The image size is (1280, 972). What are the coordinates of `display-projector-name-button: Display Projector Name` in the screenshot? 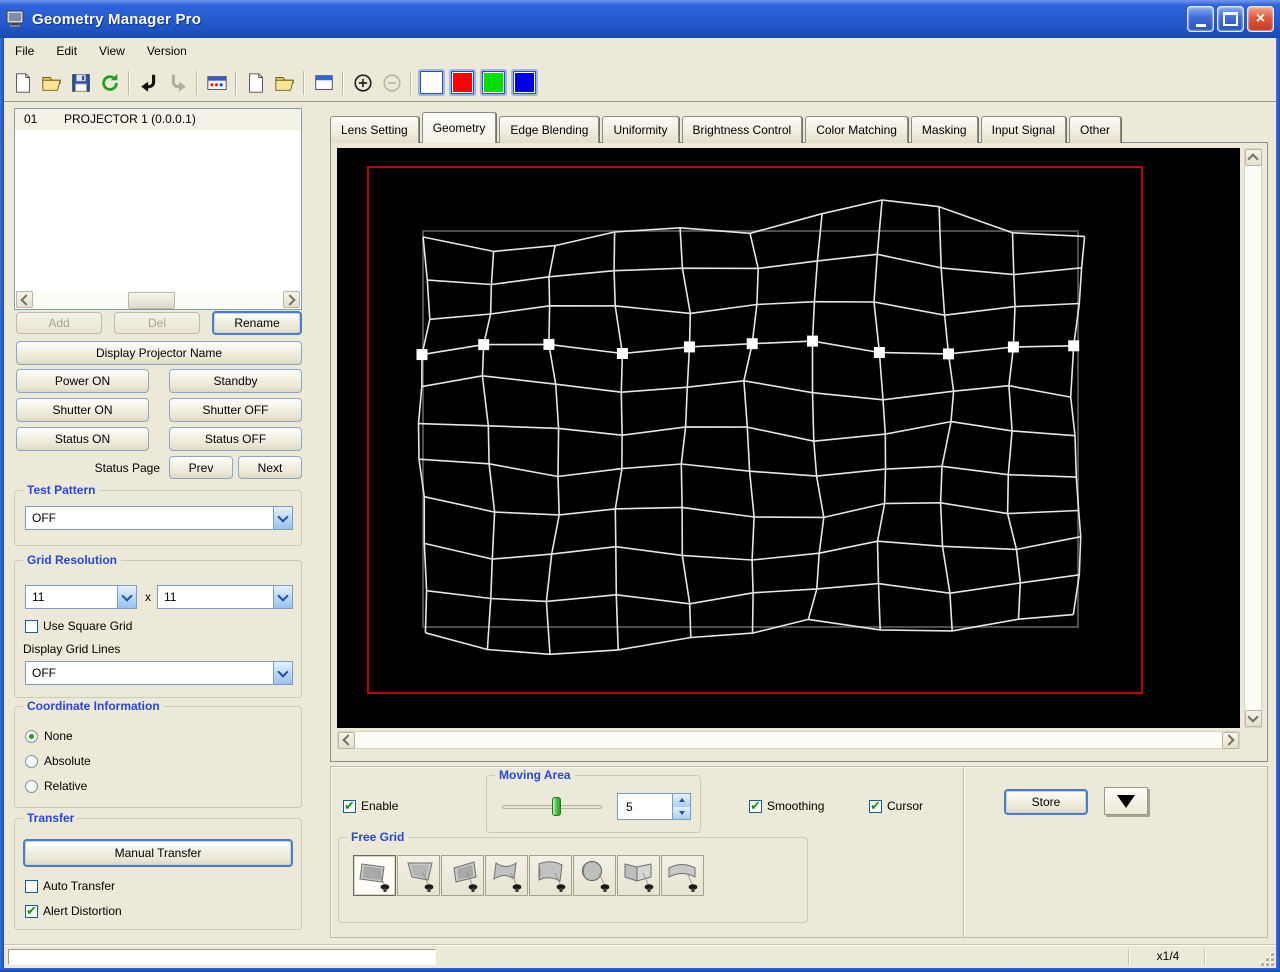 It's located at (159, 353).